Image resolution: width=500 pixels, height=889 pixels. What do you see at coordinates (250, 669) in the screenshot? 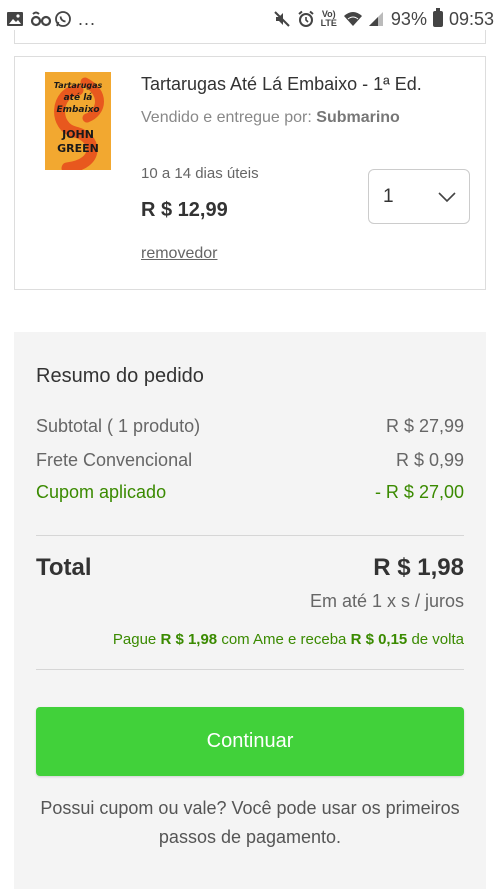
I see `summary-divider-bottom` at bounding box center [250, 669].